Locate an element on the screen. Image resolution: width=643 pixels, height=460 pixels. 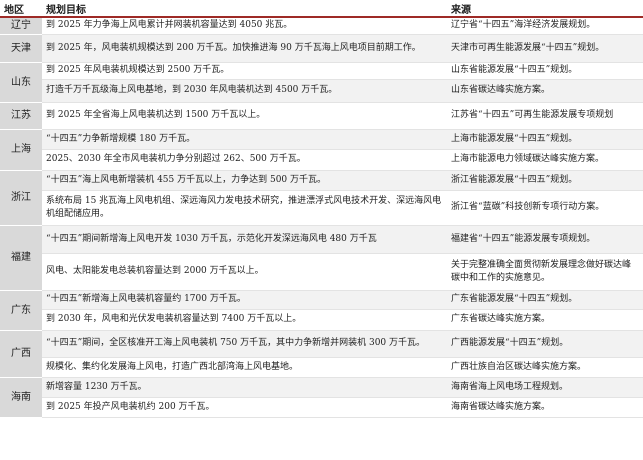
source-cell: 江苏省“十四五”可再生能源发展专项规划 is located at coordinates (545, 116).